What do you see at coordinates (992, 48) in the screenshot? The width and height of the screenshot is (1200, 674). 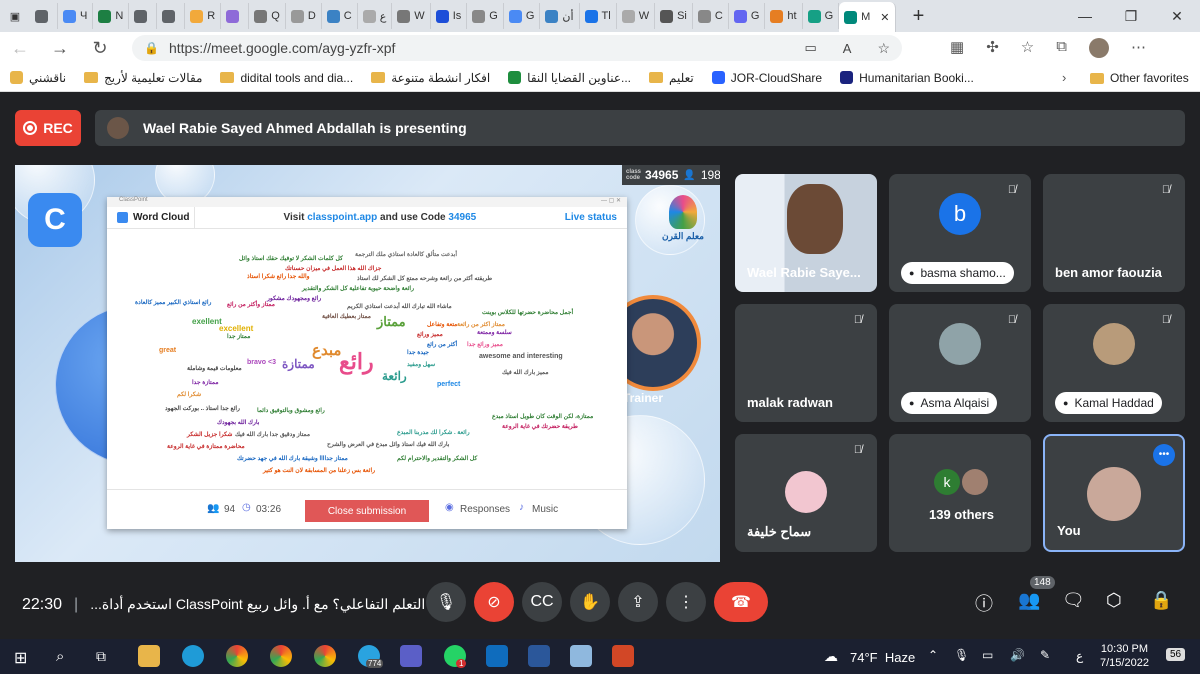 I see `puzzle-icon: ✣` at bounding box center [992, 48].